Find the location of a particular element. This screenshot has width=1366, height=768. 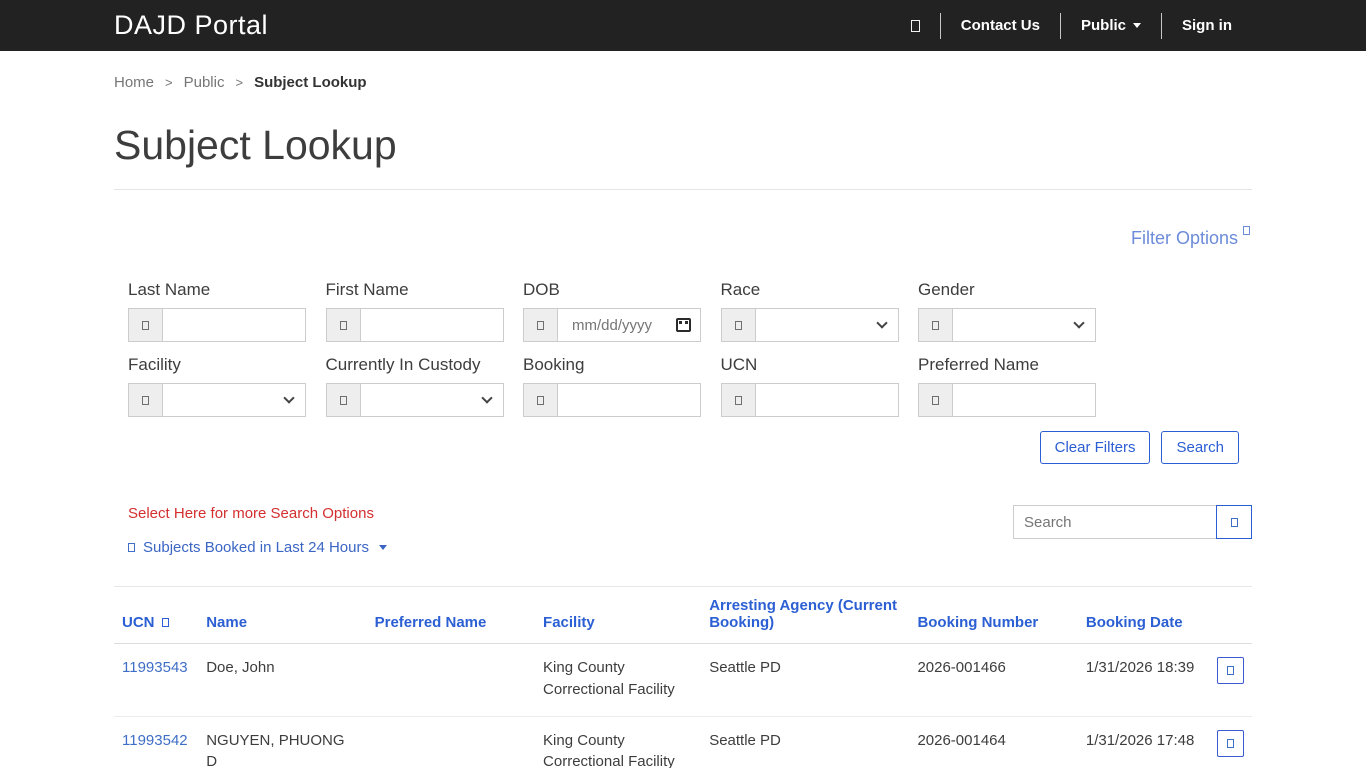

search-icon is located at coordinates (1234, 522).